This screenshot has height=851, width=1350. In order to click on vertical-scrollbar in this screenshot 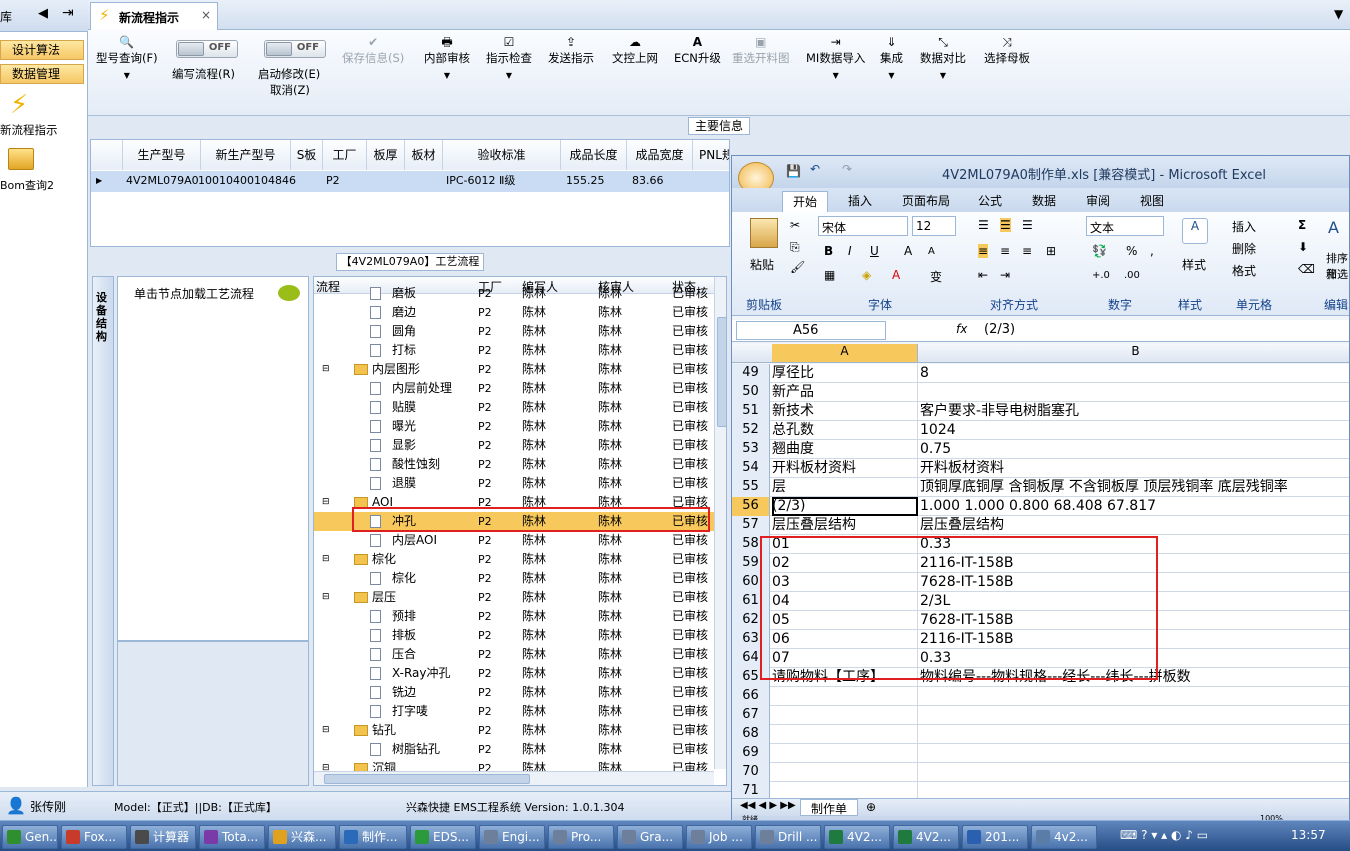, I will do `click(720, 523)`.